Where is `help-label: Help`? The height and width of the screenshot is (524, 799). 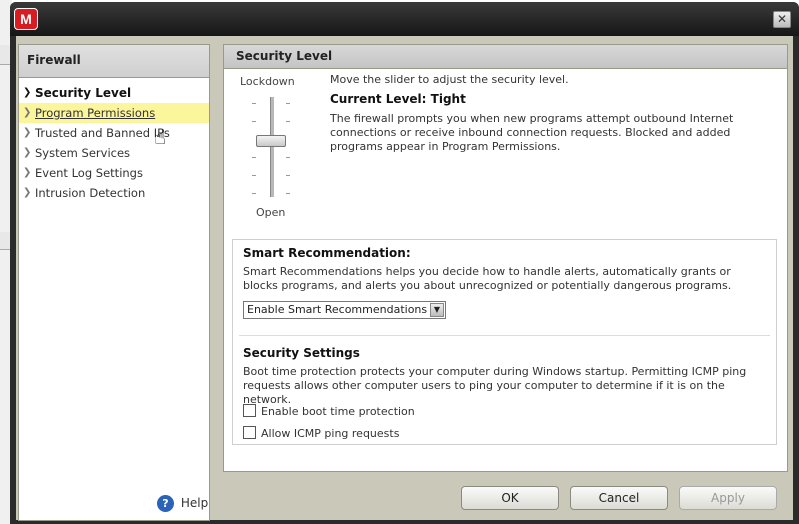 help-label: Help is located at coordinates (194, 503).